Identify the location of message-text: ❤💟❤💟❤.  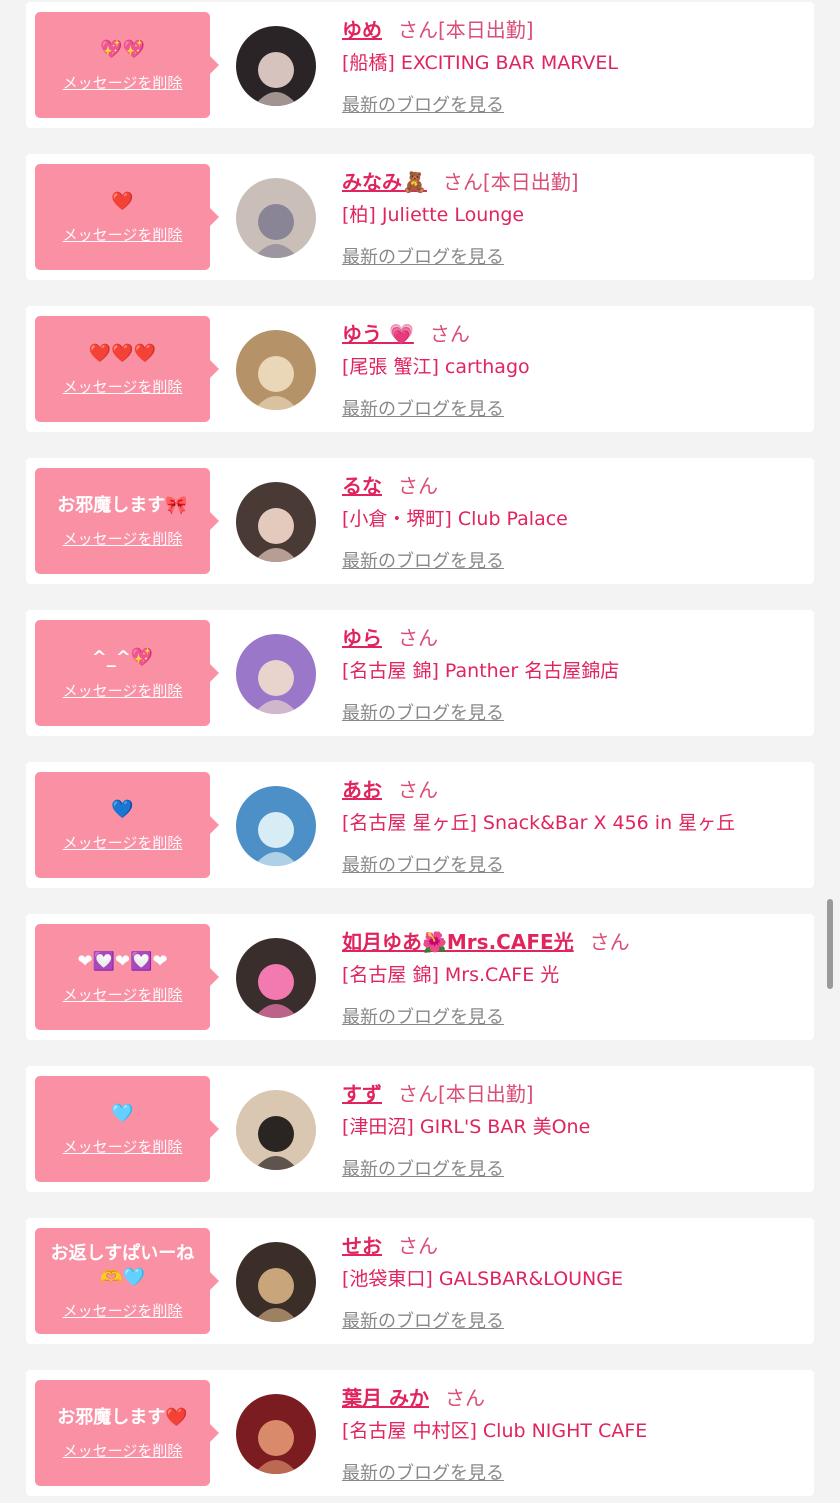
(122, 961).